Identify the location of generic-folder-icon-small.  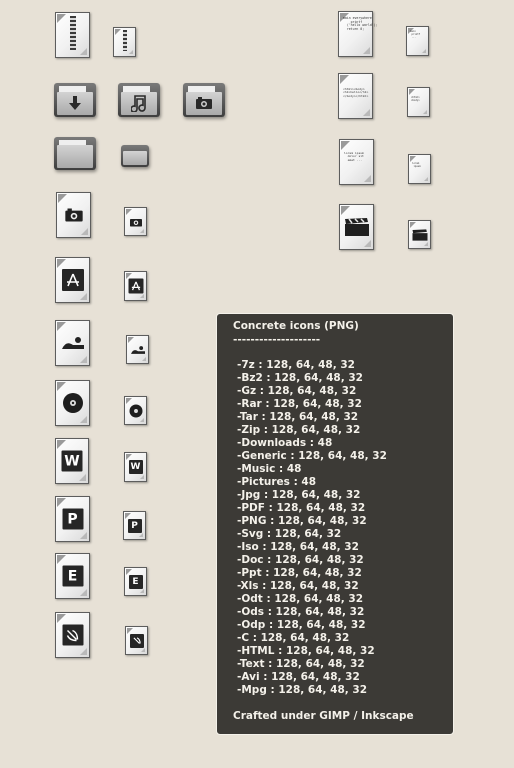
(135, 156).